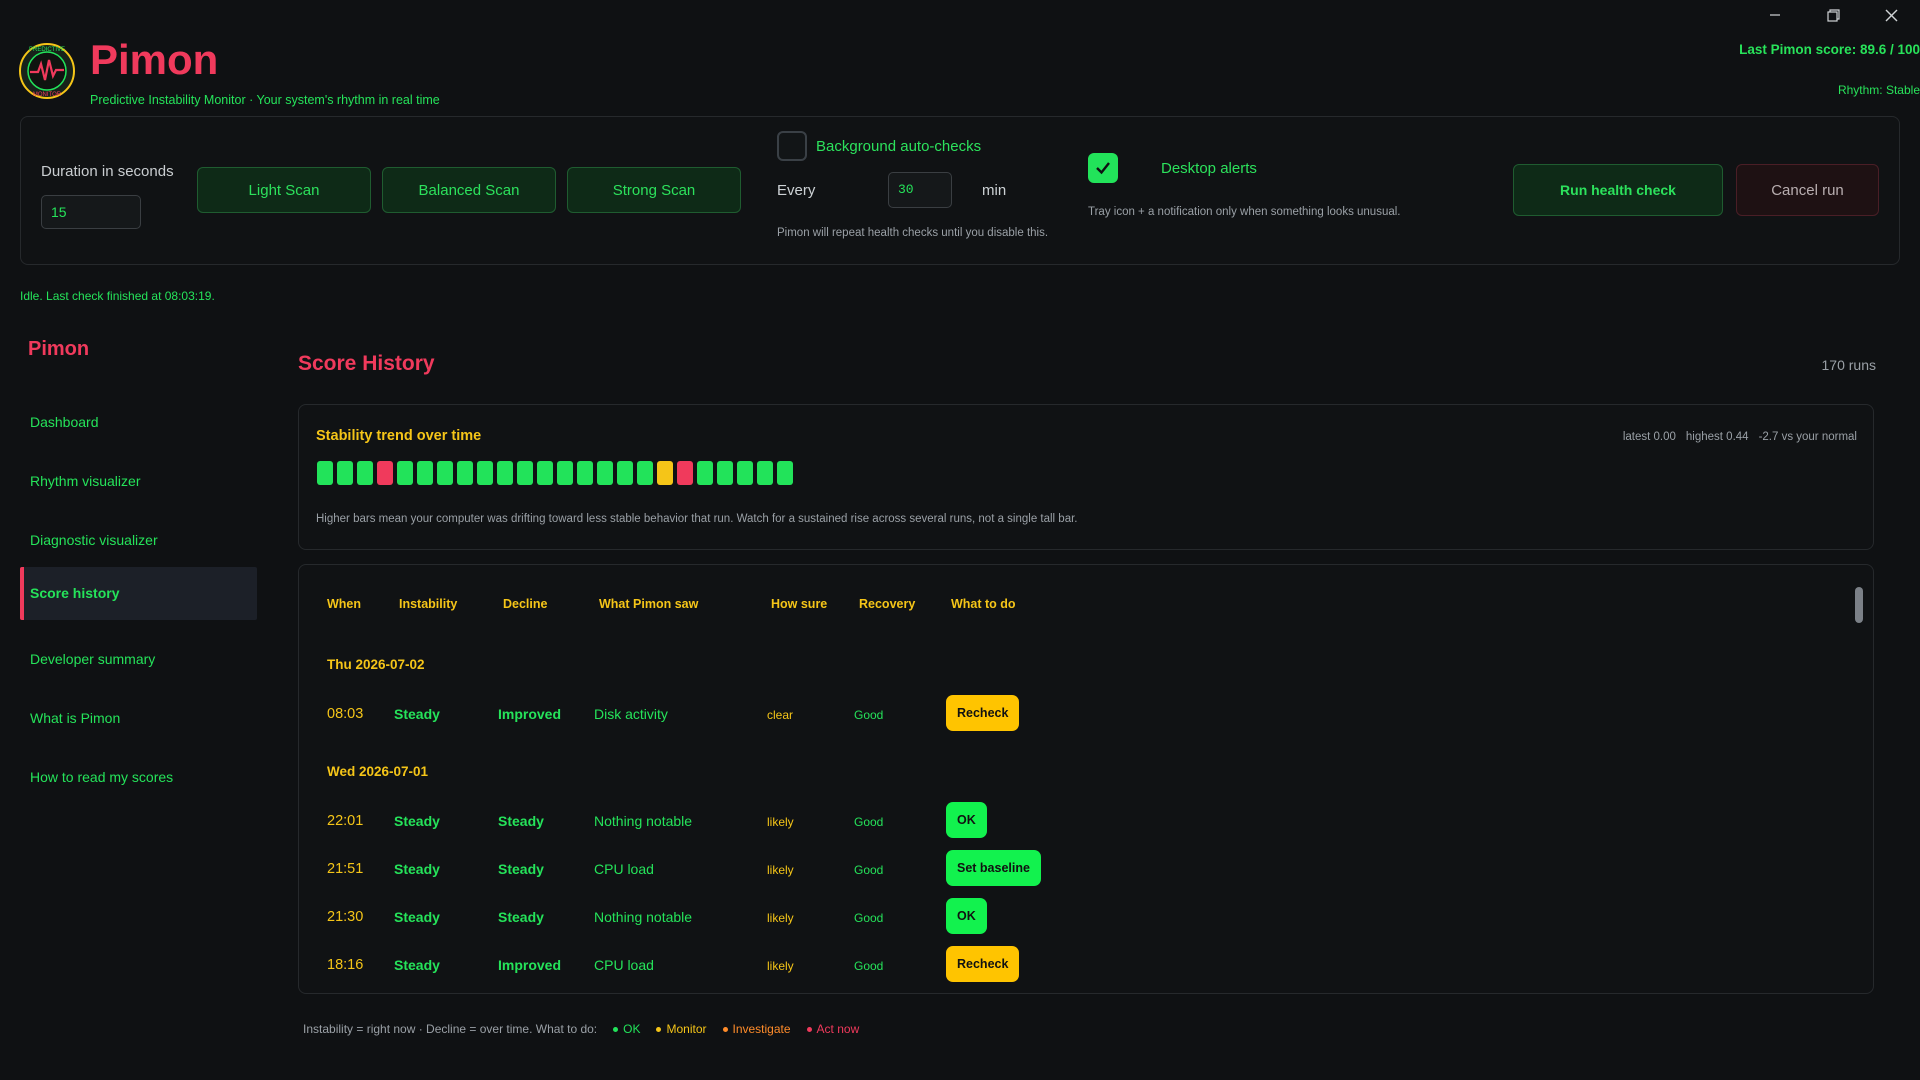 The width and height of the screenshot is (1920, 1080). What do you see at coordinates (138, 718) in the screenshot?
I see `sidebar-item-what-is-pimon: What is Pimon` at bounding box center [138, 718].